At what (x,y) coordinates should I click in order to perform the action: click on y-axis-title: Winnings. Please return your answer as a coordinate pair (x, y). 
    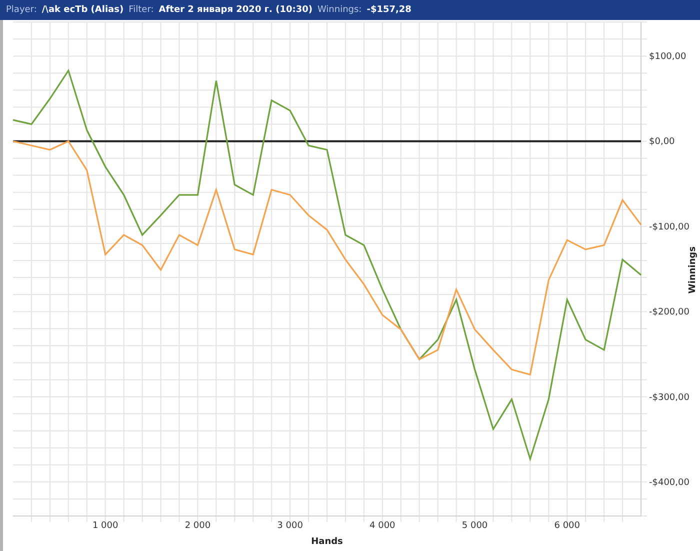
    Looking at the image, I should click on (693, 270).